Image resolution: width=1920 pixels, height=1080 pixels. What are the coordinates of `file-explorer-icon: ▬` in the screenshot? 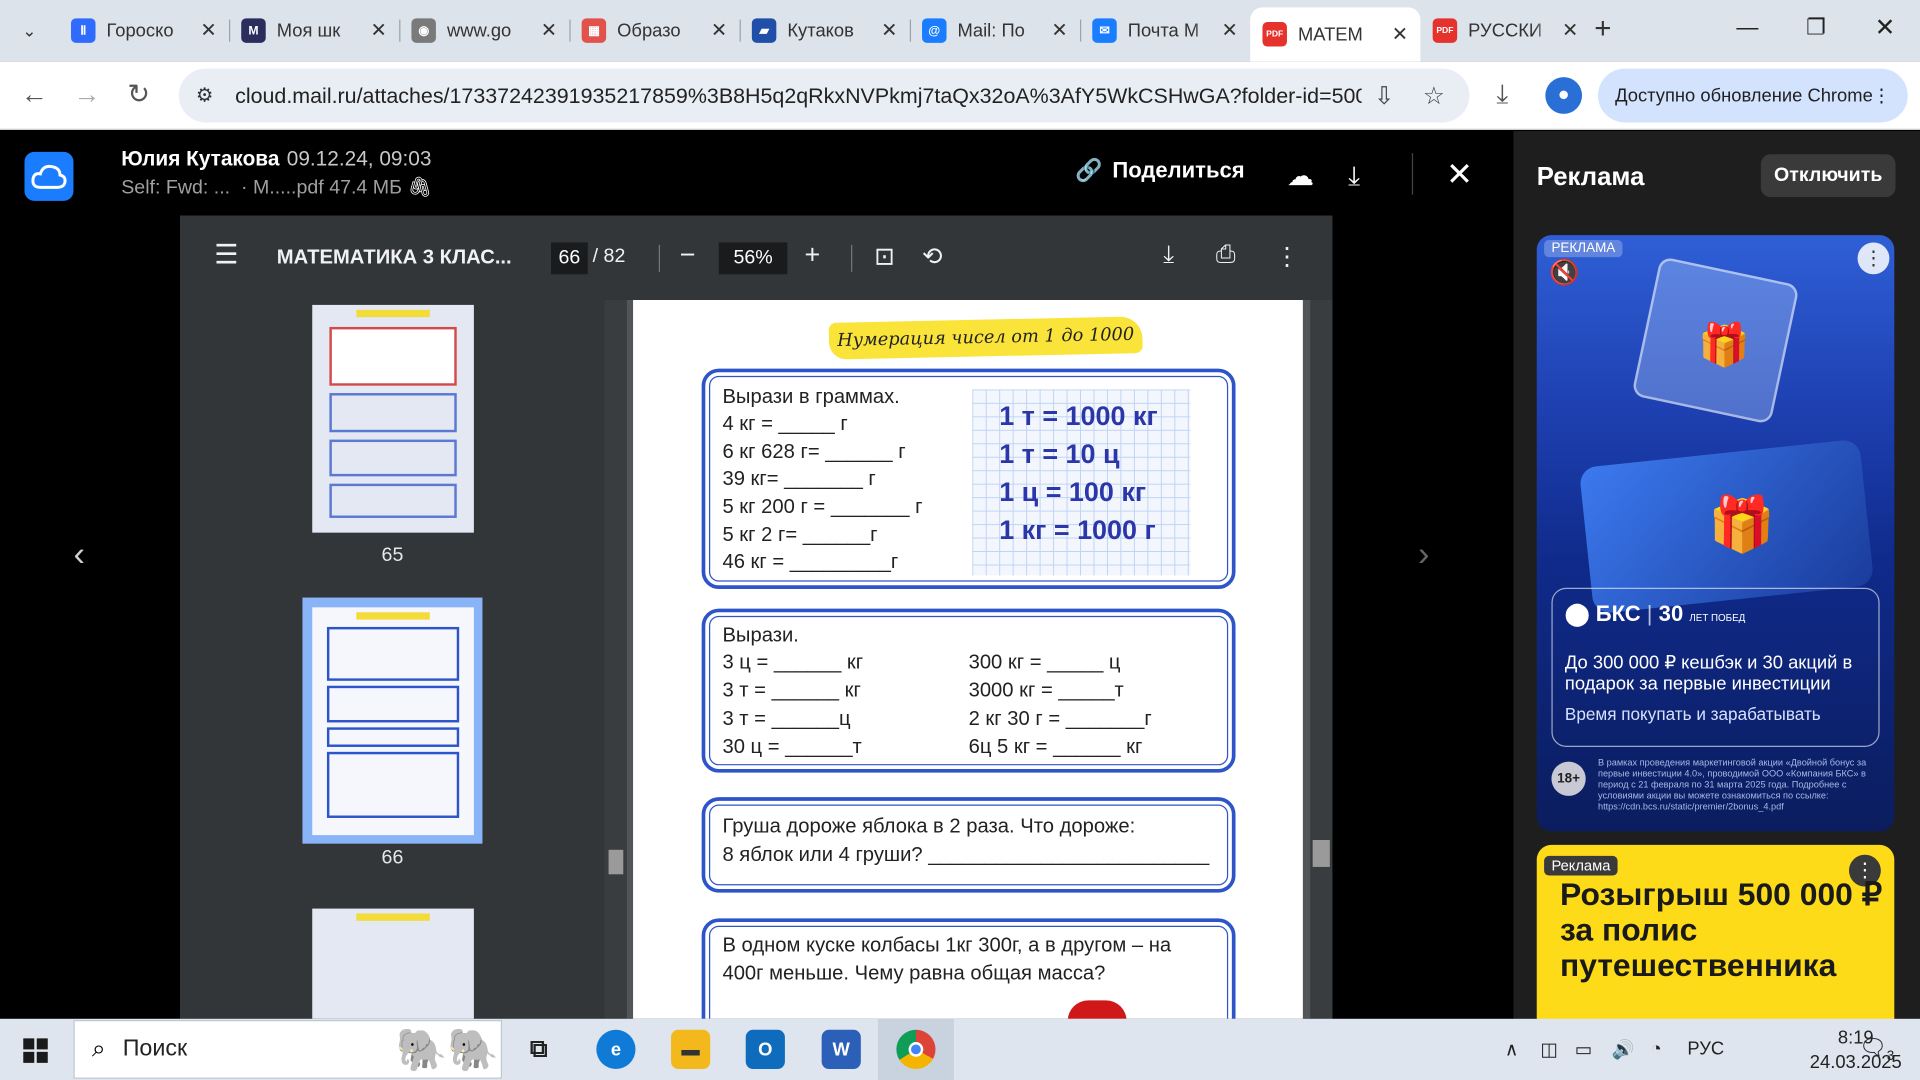 It's located at (691, 1049).